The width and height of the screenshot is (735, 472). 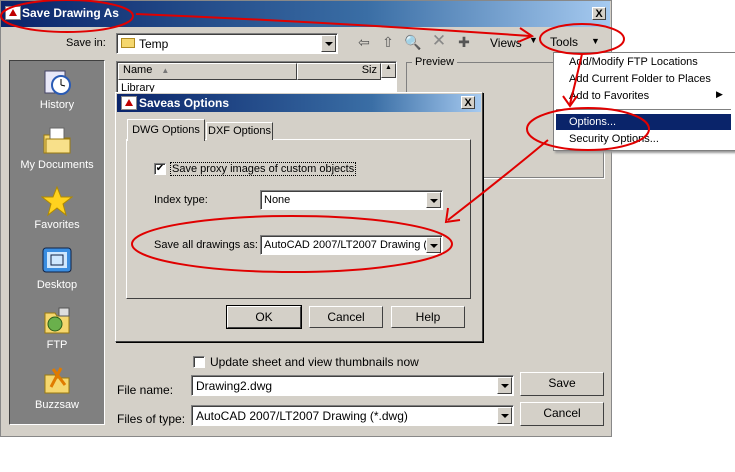 I want to click on annotation-ellipse-tools, so click(x=582, y=39).